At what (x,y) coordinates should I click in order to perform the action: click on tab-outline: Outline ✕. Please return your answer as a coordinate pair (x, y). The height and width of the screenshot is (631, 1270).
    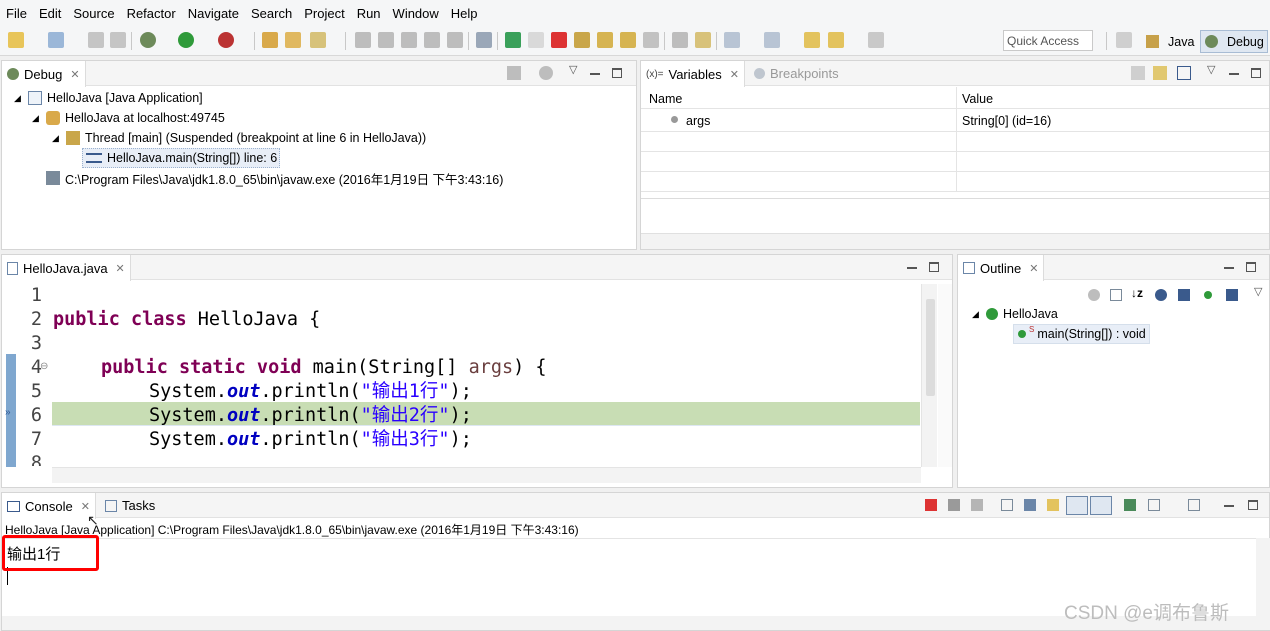
    Looking at the image, I should click on (1001, 268).